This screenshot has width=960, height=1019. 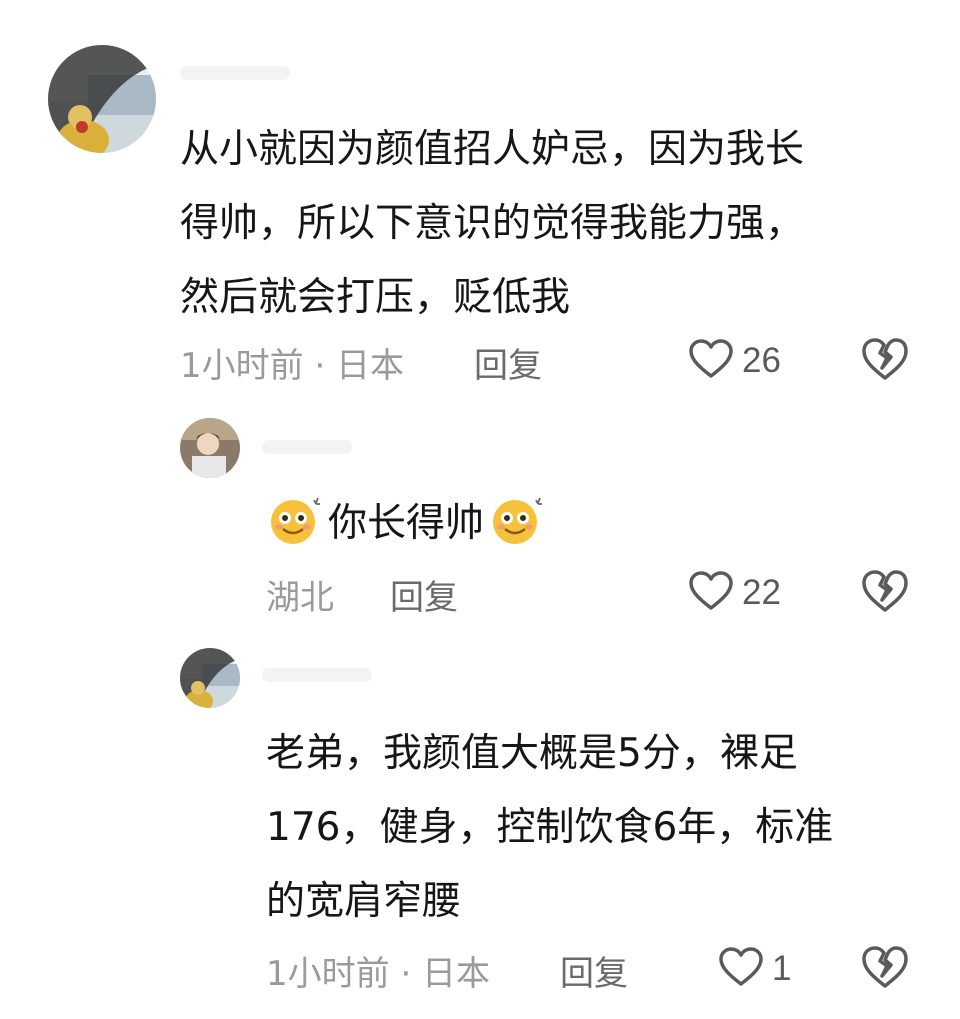 I want to click on person-avatar-icon, so click(x=210, y=448).